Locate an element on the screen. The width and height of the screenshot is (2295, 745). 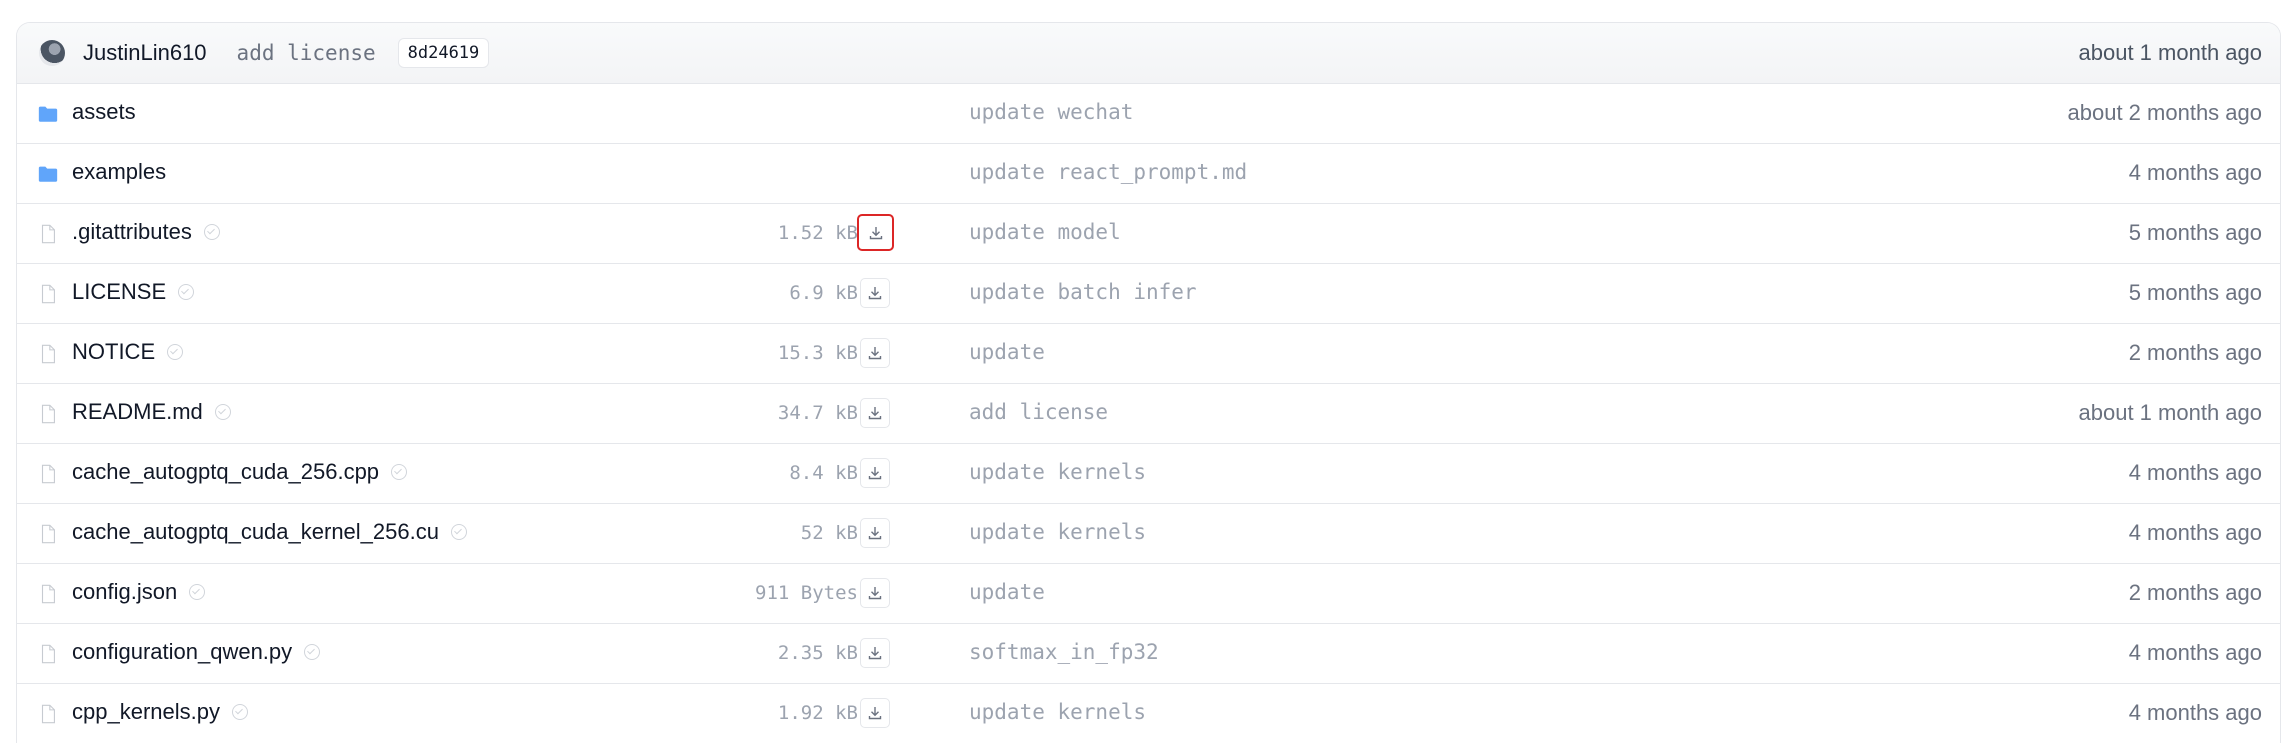
file-name: examples is located at coordinates (119, 172).